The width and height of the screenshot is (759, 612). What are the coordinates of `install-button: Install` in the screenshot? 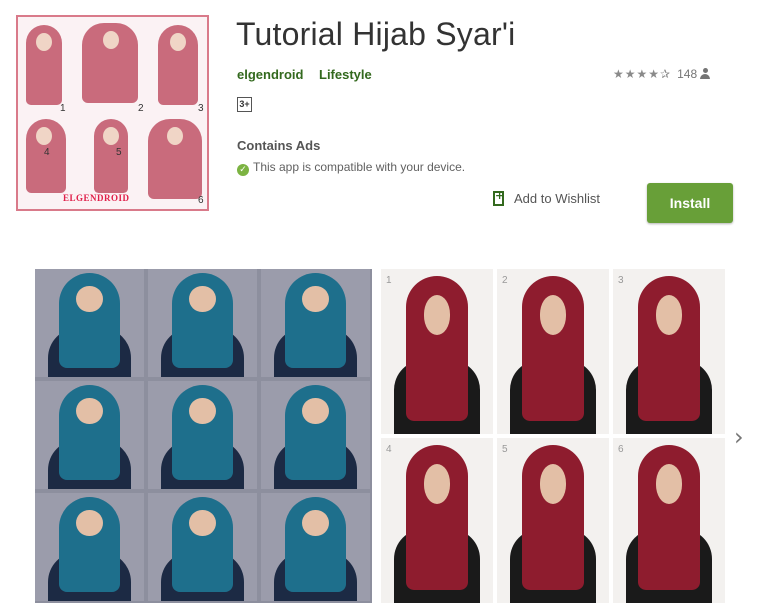 It's located at (690, 203).